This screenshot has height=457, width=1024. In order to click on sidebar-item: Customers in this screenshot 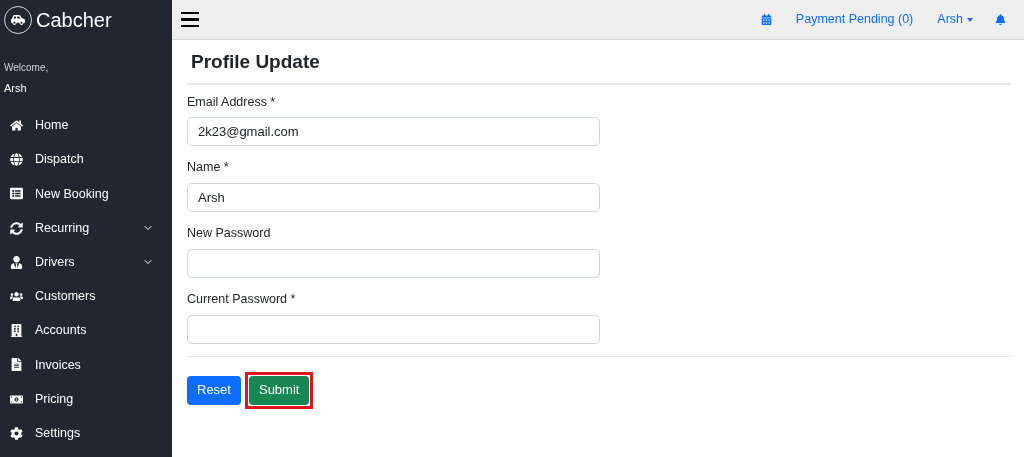, I will do `click(86, 296)`.